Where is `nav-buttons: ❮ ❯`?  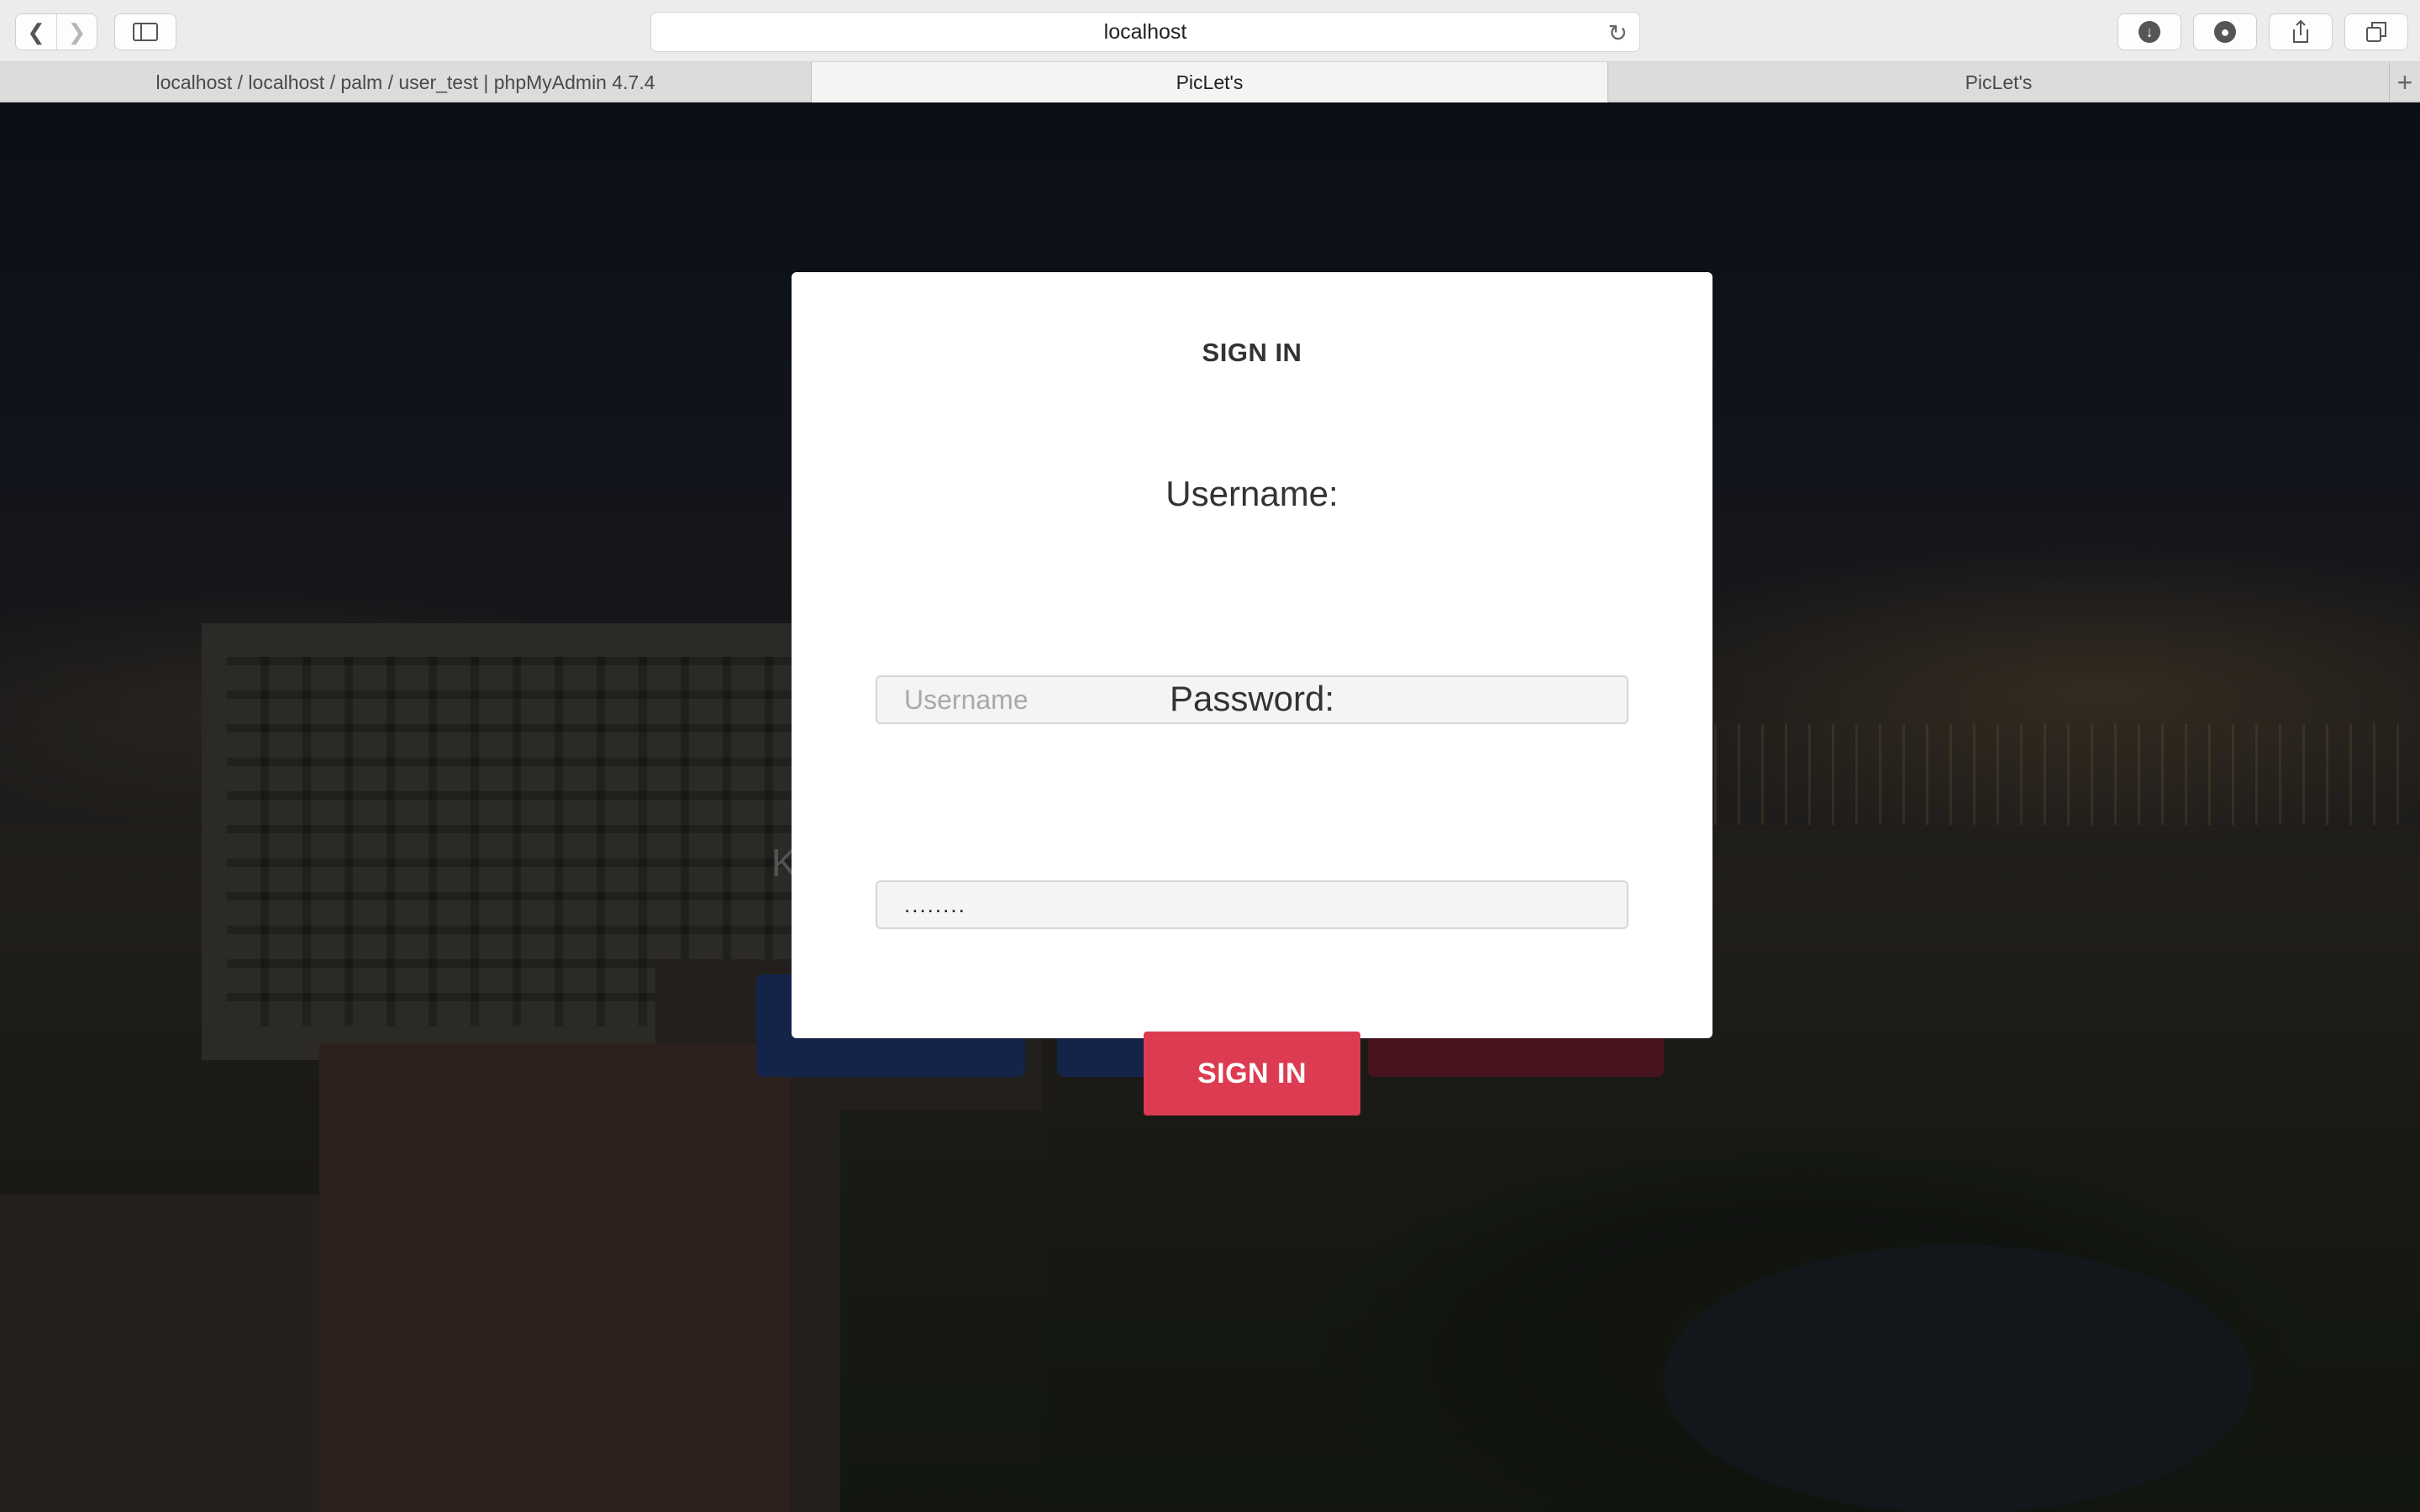
nav-buttons: ❮ ❯ is located at coordinates (56, 31).